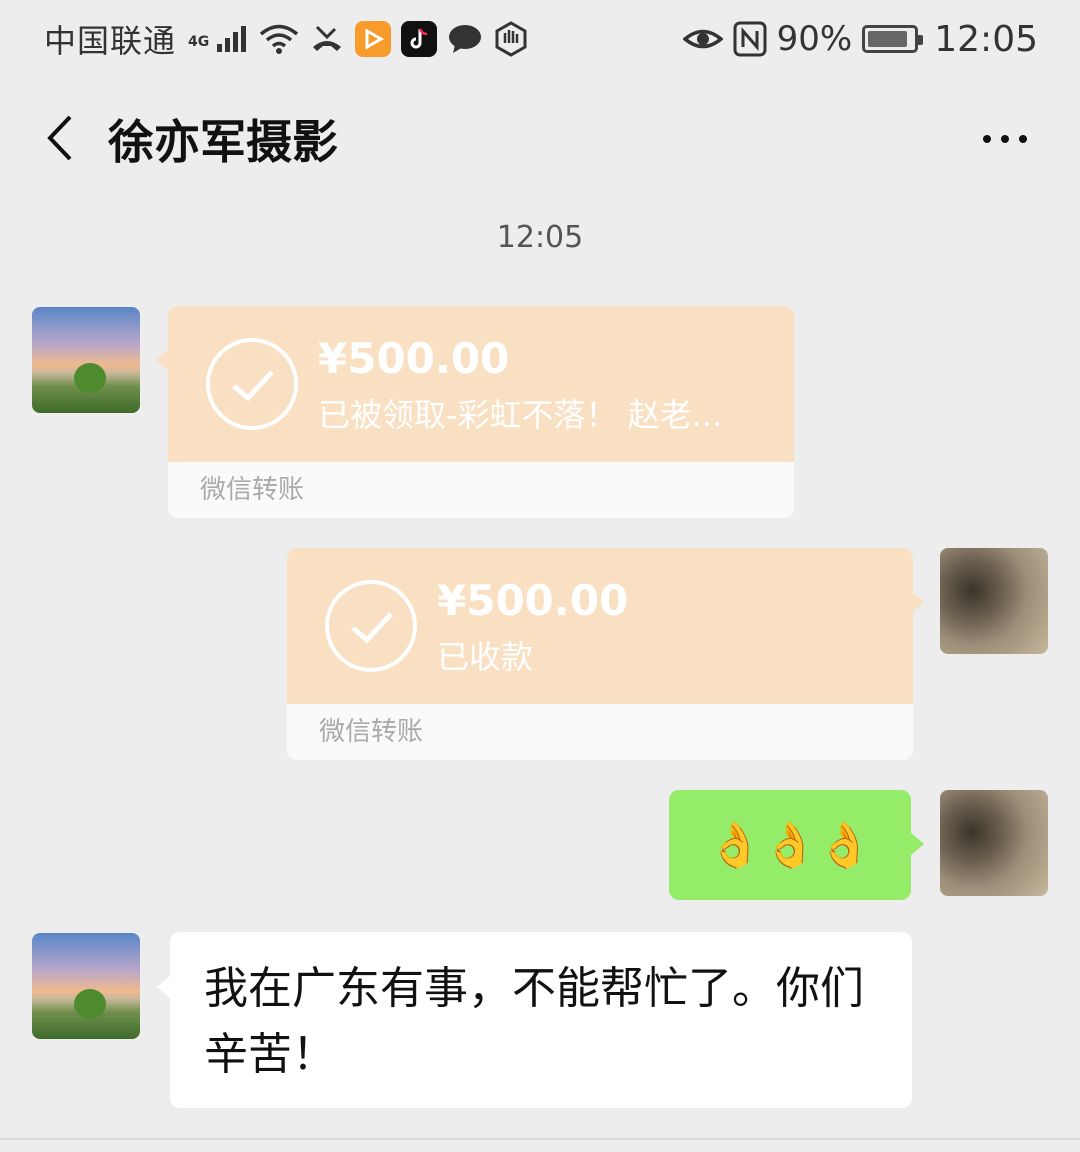  What do you see at coordinates (540, 138) in the screenshot?
I see `chat-header: 徐亦军摄影` at bounding box center [540, 138].